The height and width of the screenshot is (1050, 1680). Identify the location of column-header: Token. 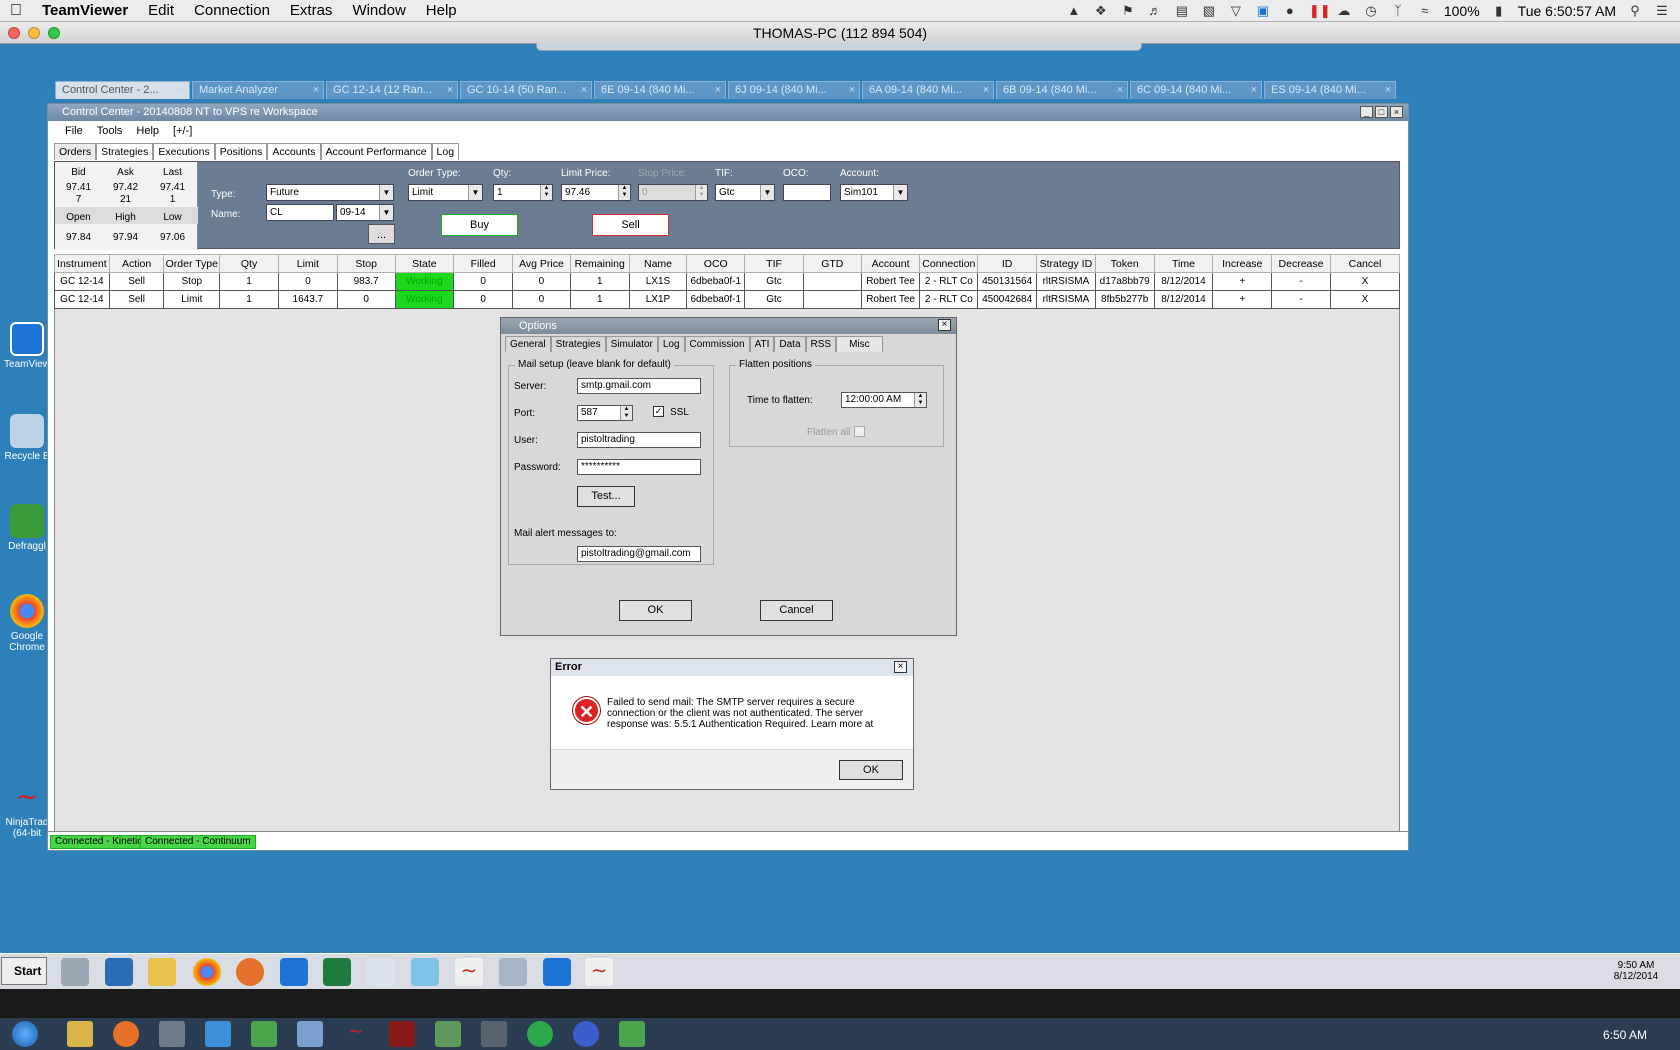
(1124, 263).